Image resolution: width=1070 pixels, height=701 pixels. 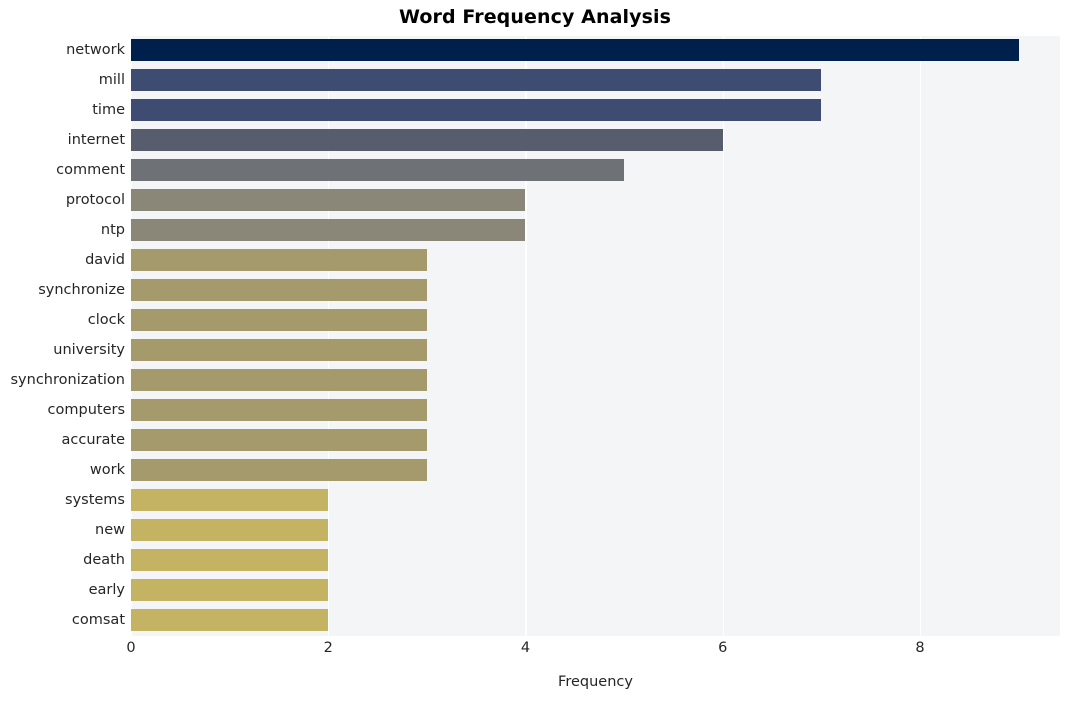 What do you see at coordinates (279, 470) in the screenshot?
I see `bar-work` at bounding box center [279, 470].